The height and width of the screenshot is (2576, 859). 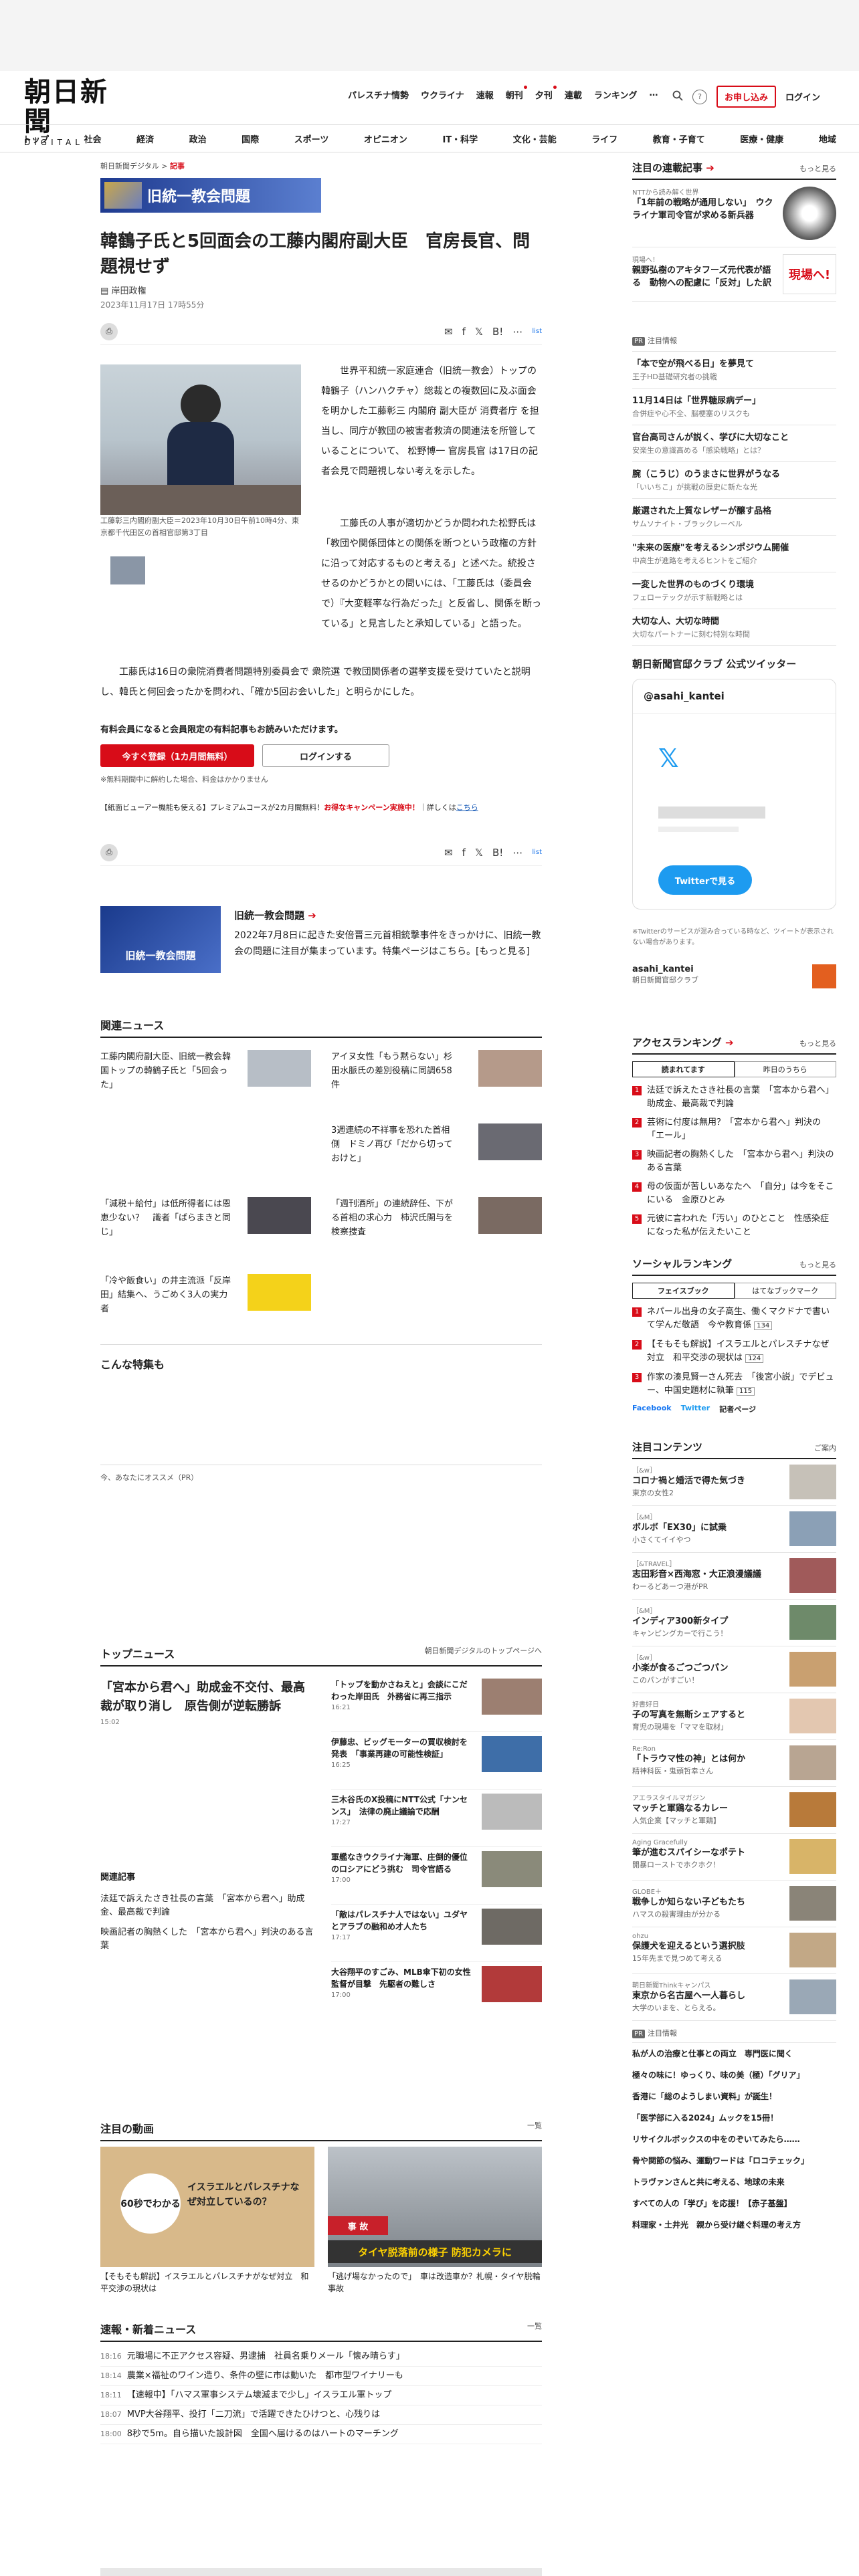 What do you see at coordinates (734, 2053) in the screenshot?
I see `pr2-item: 私が人の治療と仕事との両立 専門医に聞く` at bounding box center [734, 2053].